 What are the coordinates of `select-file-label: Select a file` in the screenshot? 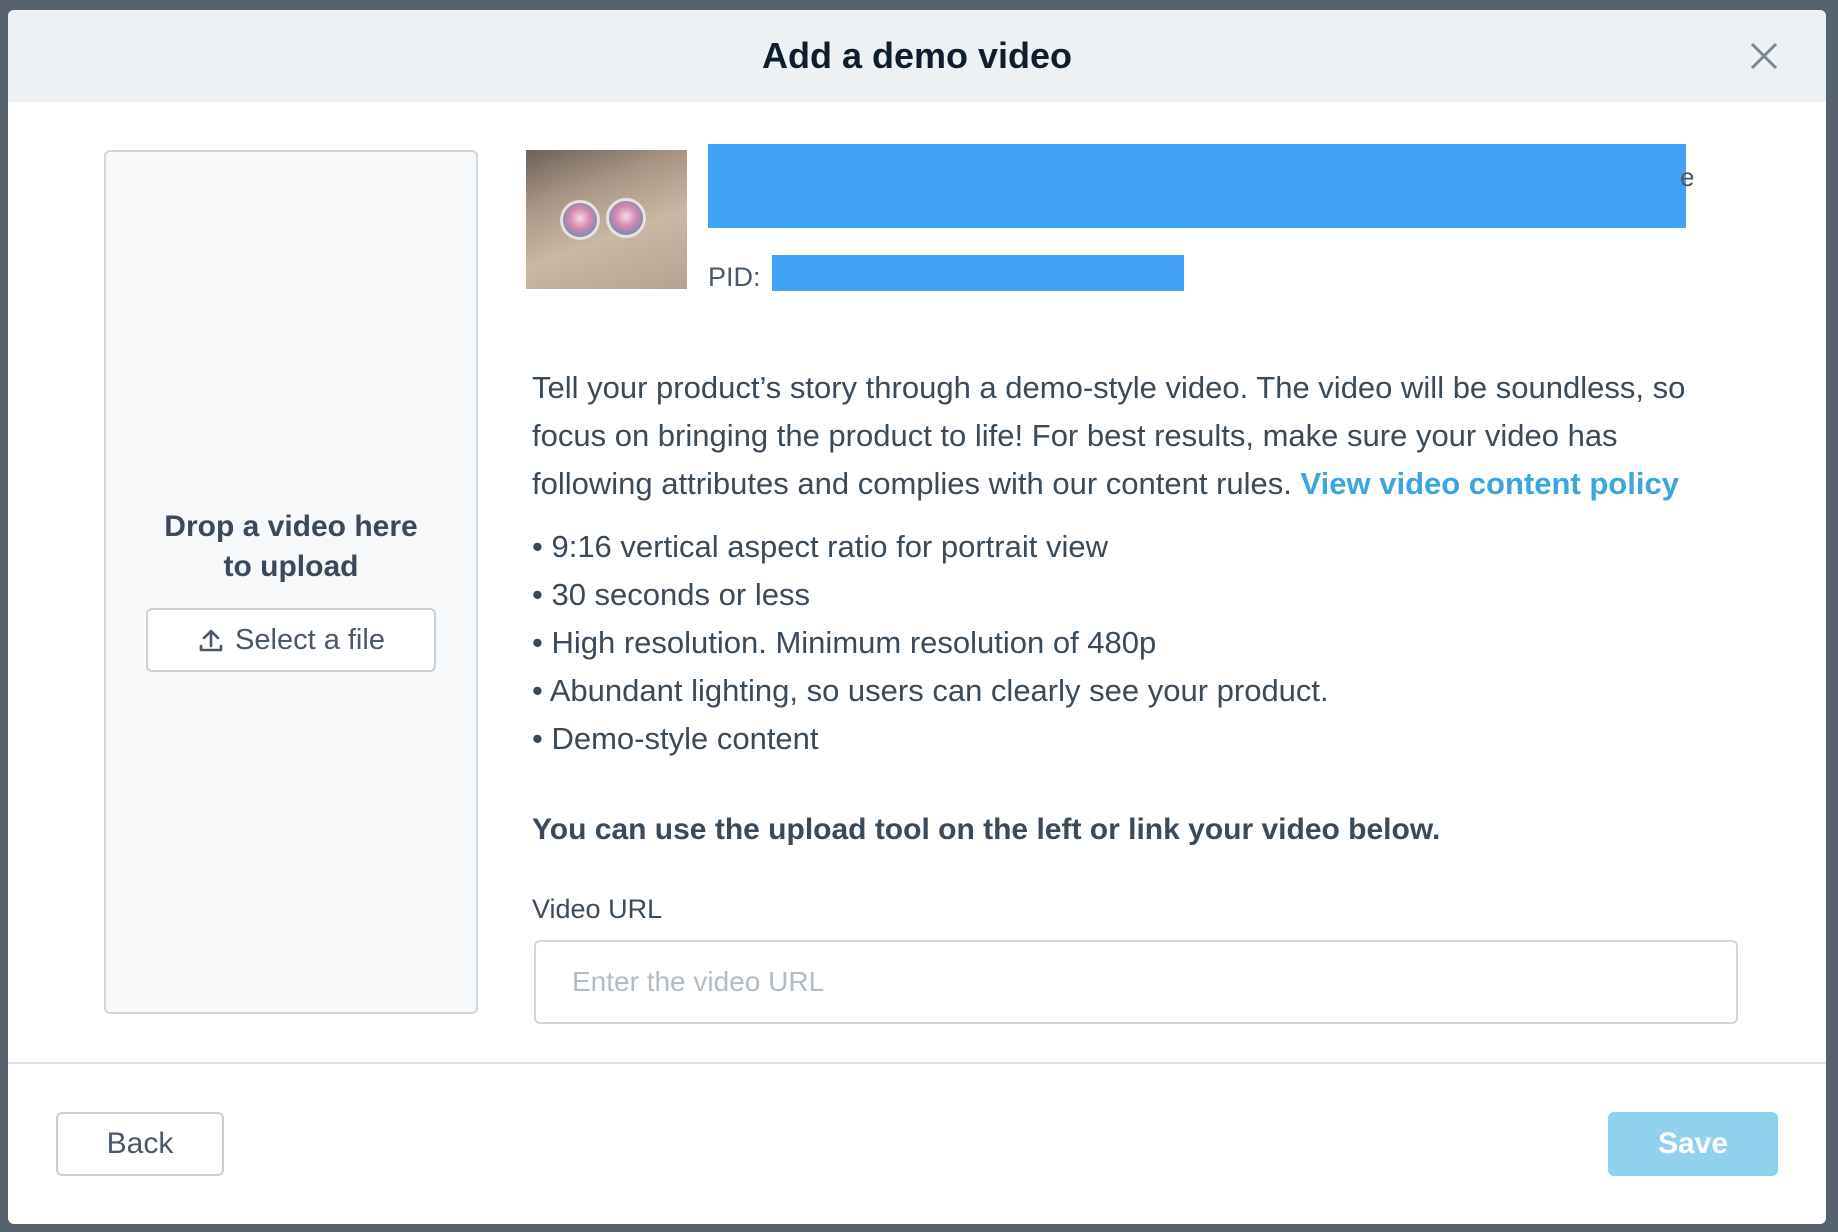 It's located at (310, 639).